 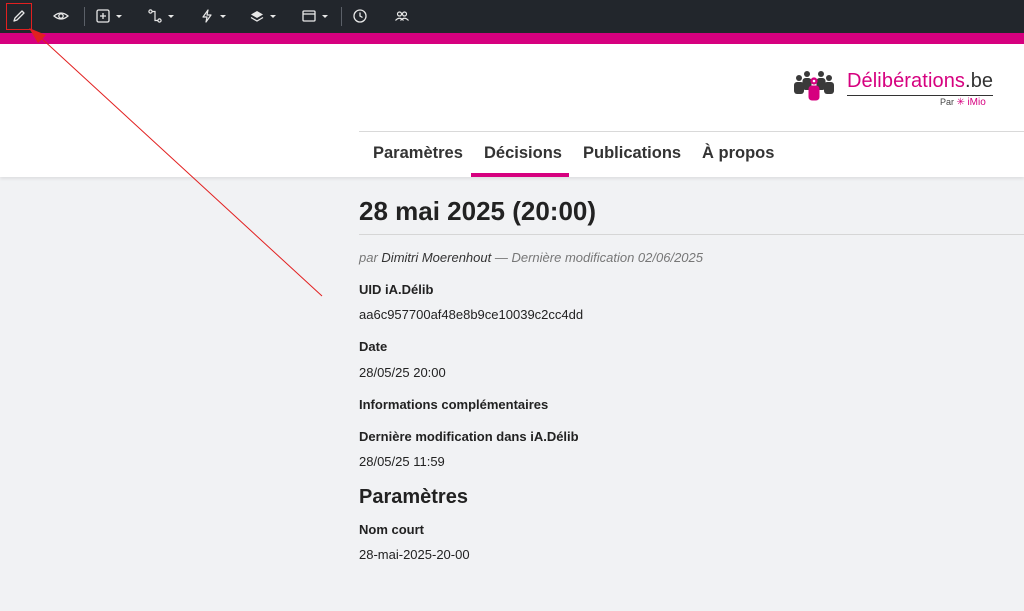 I want to click on logo-brand: iMio, so click(x=976, y=102).